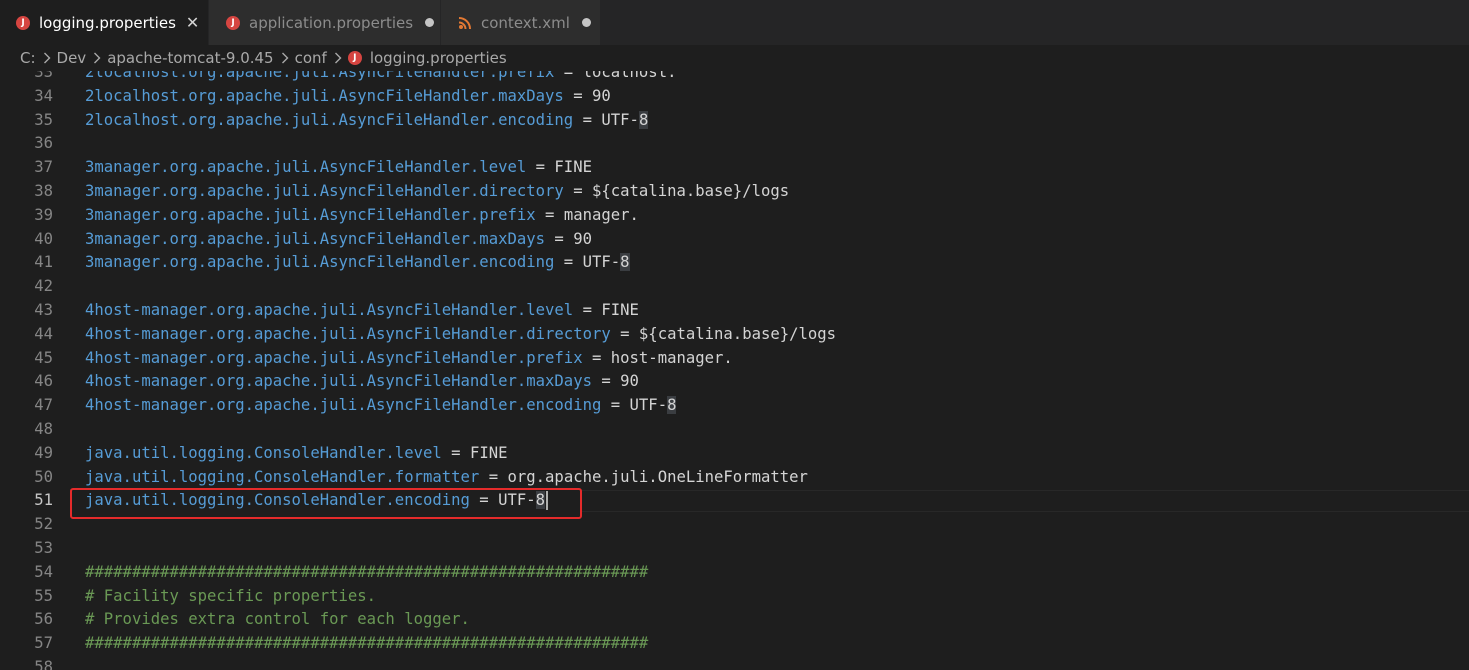 This screenshot has width=1469, height=670. What do you see at coordinates (43, 143) in the screenshot?
I see `line-number: 36` at bounding box center [43, 143].